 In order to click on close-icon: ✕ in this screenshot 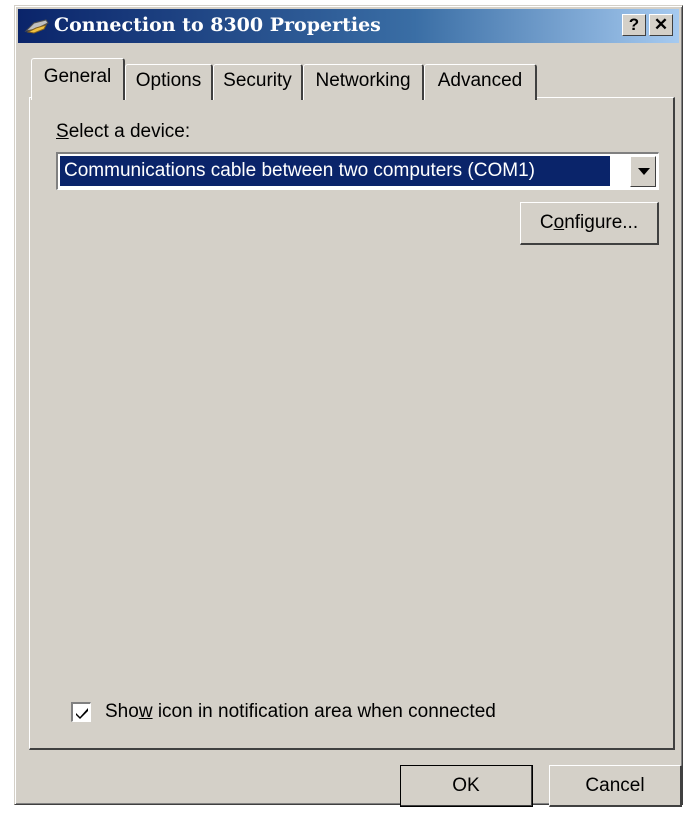, I will do `click(661, 24)`.